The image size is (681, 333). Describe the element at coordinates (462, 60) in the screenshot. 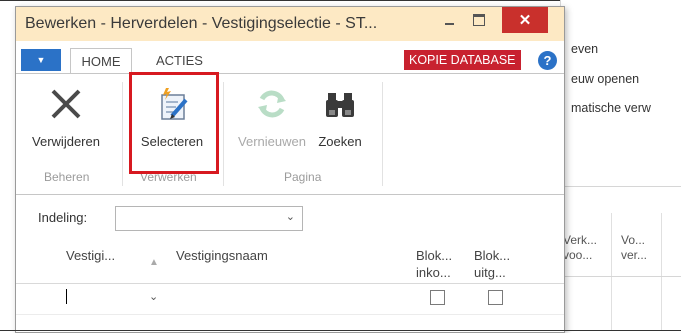

I see `copy-database-badge: KOPIE DATABASE` at that location.